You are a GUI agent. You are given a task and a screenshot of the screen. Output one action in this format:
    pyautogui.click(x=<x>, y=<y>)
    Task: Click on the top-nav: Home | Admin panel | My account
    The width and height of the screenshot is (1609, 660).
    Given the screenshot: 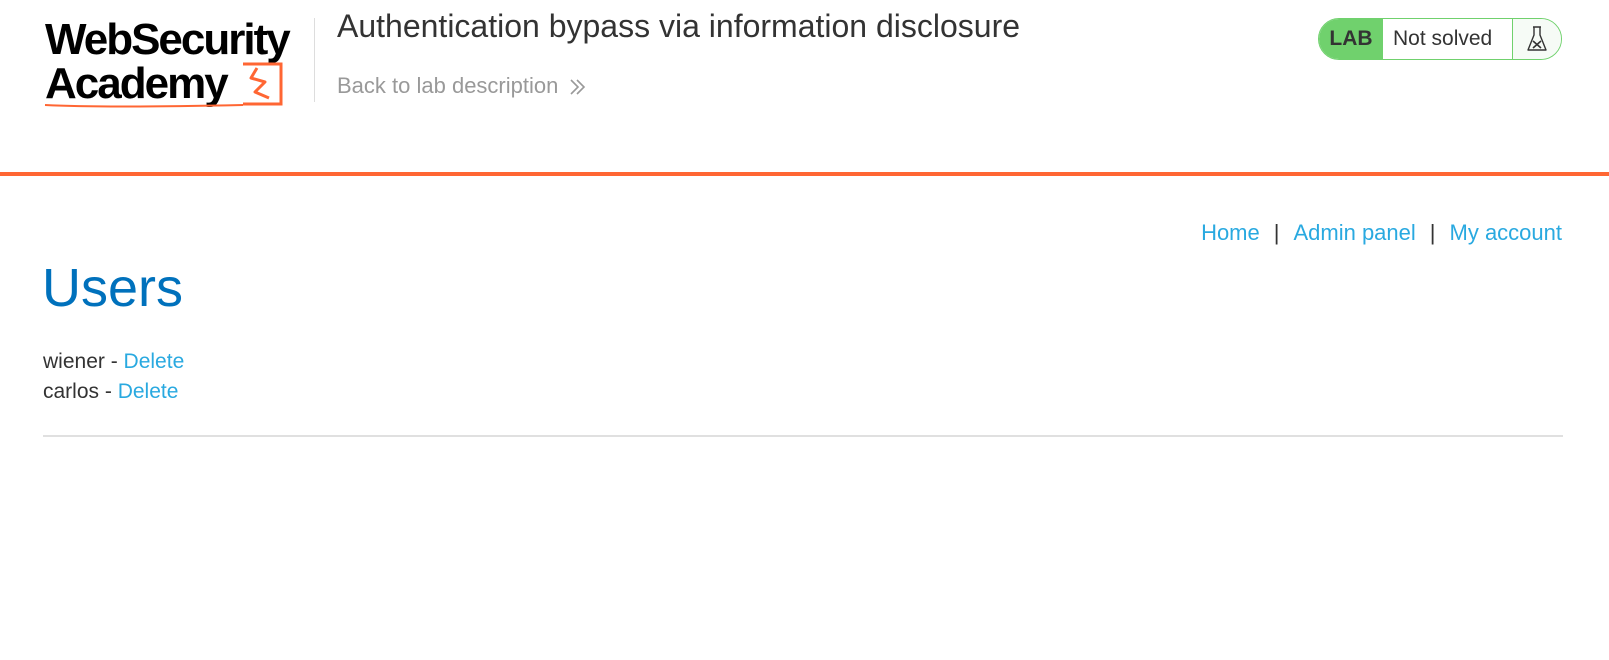 What is the action you would take?
    pyautogui.click(x=1381, y=233)
    